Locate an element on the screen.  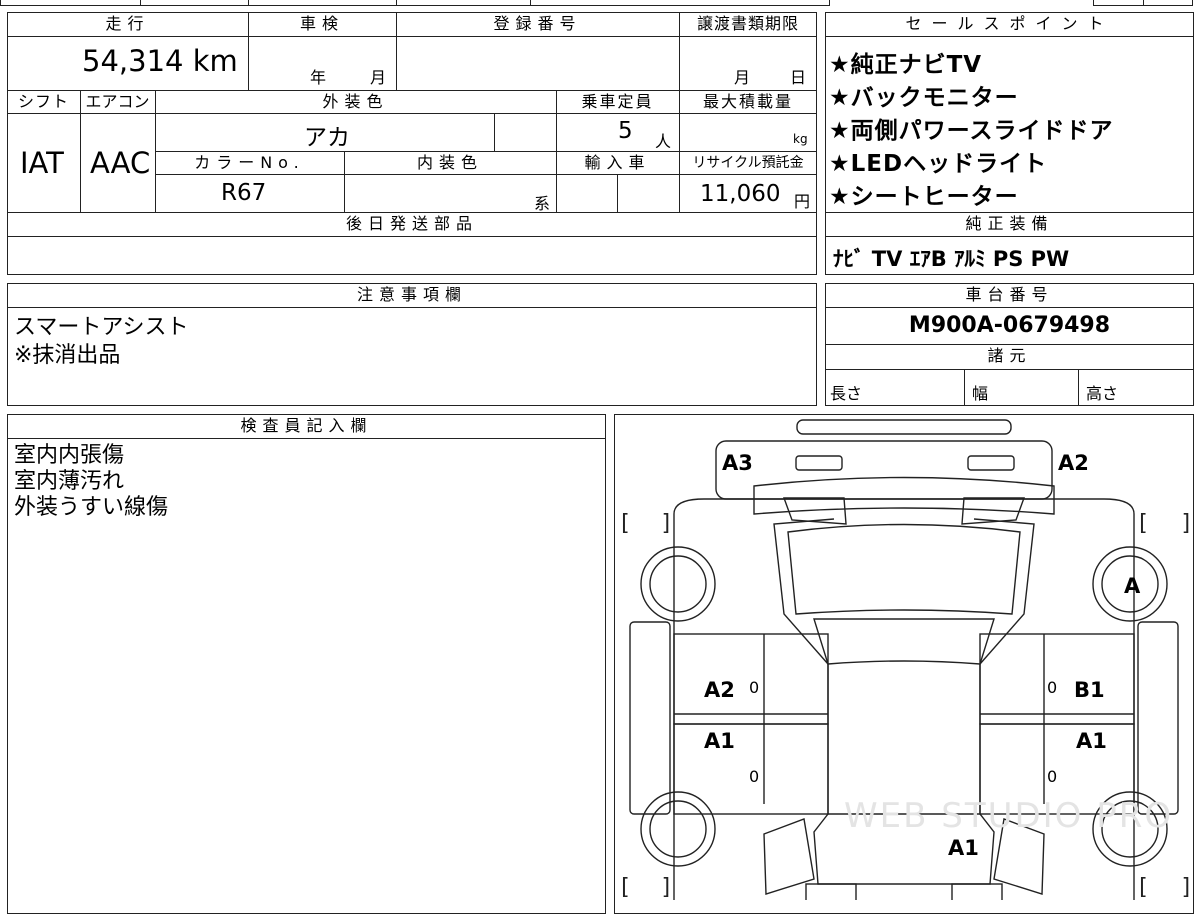
mark-front-right-corner: A2 is located at coordinates (1073, 463).